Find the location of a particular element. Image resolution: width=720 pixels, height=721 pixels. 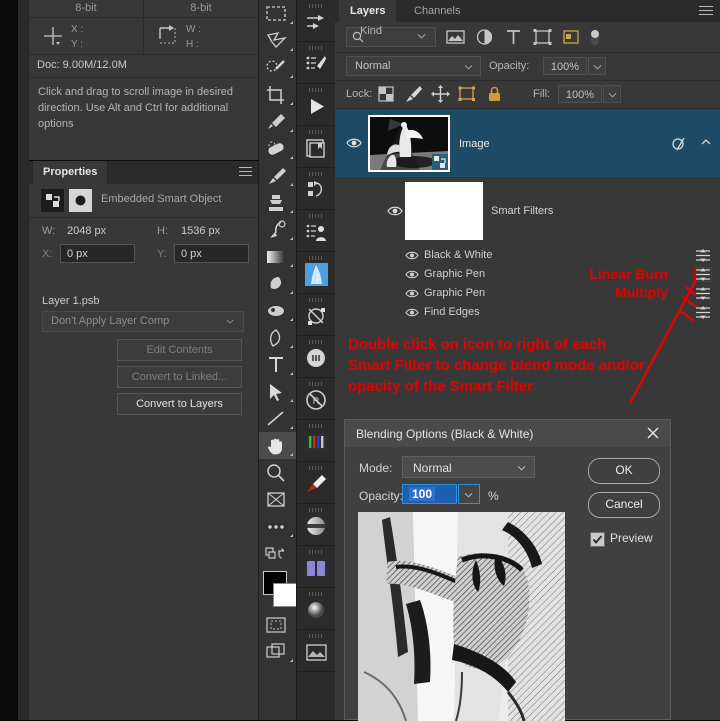

tab-properties: Properties is located at coordinates (70, 172).